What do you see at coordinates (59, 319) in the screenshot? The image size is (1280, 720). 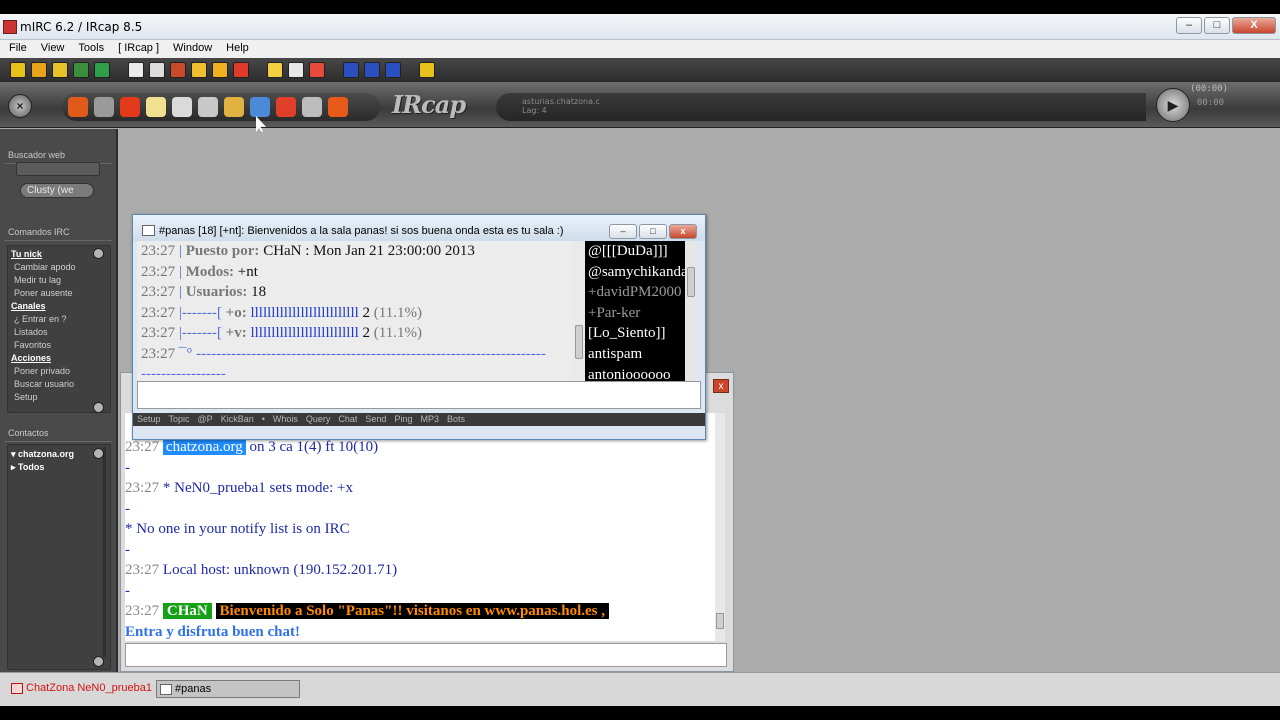 I see `sidebar-command: ¿ Entrar en ?` at bounding box center [59, 319].